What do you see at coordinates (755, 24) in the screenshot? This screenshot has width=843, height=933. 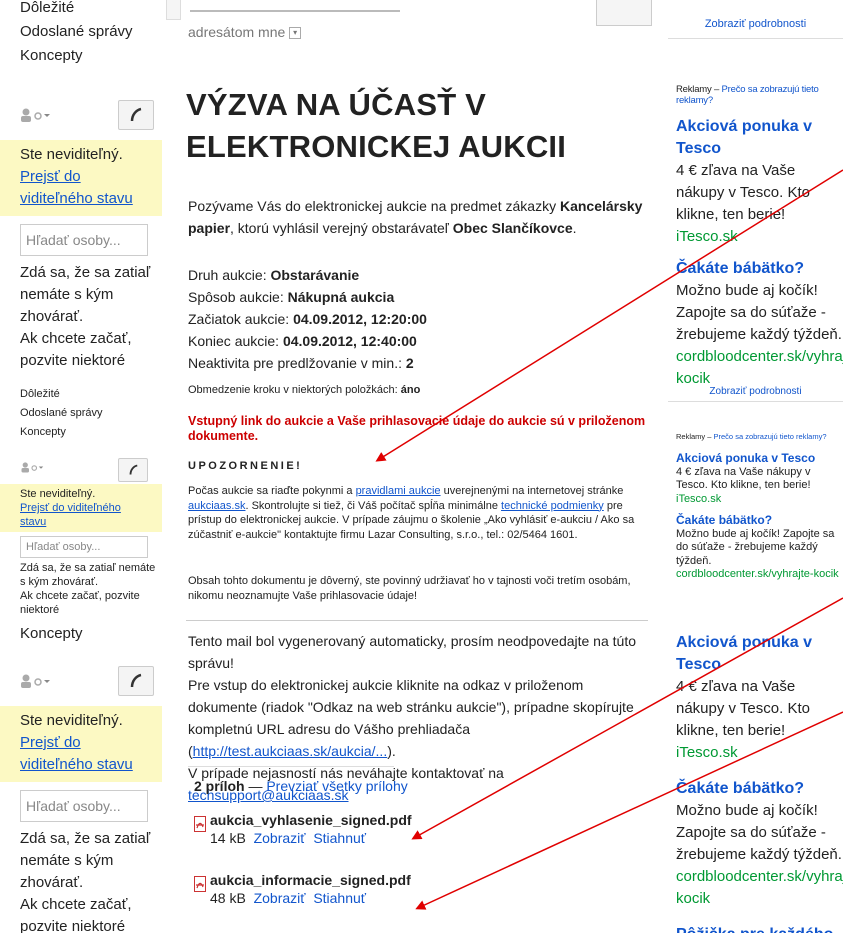 I see `ad-details-link-top: Zobraziť podrobnosti` at bounding box center [755, 24].